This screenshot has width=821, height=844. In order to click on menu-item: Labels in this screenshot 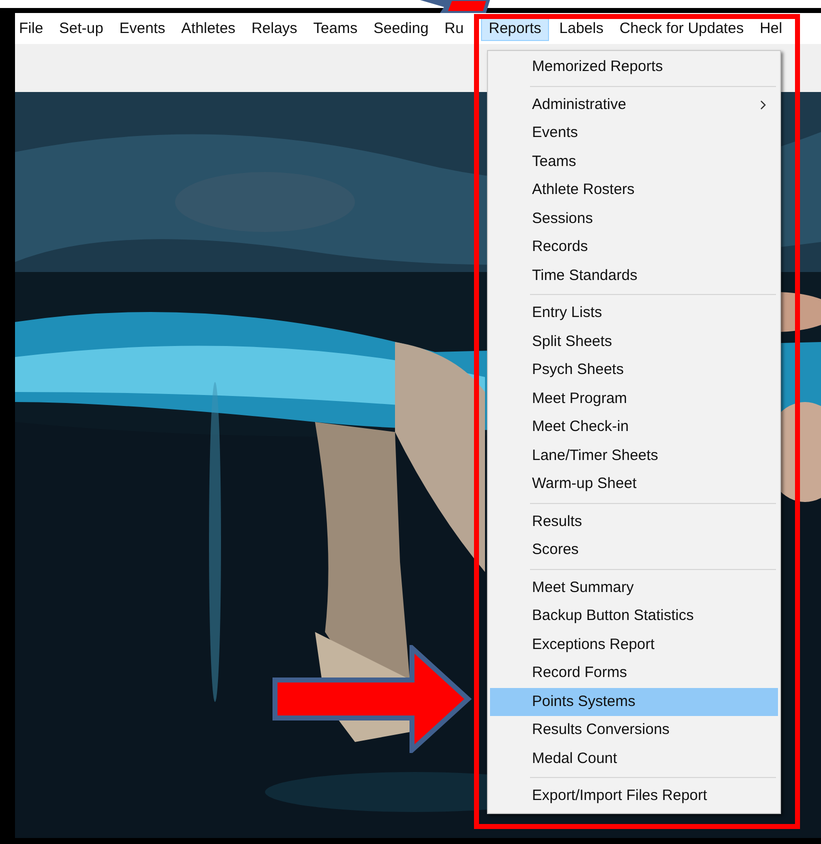, I will do `click(581, 28)`.